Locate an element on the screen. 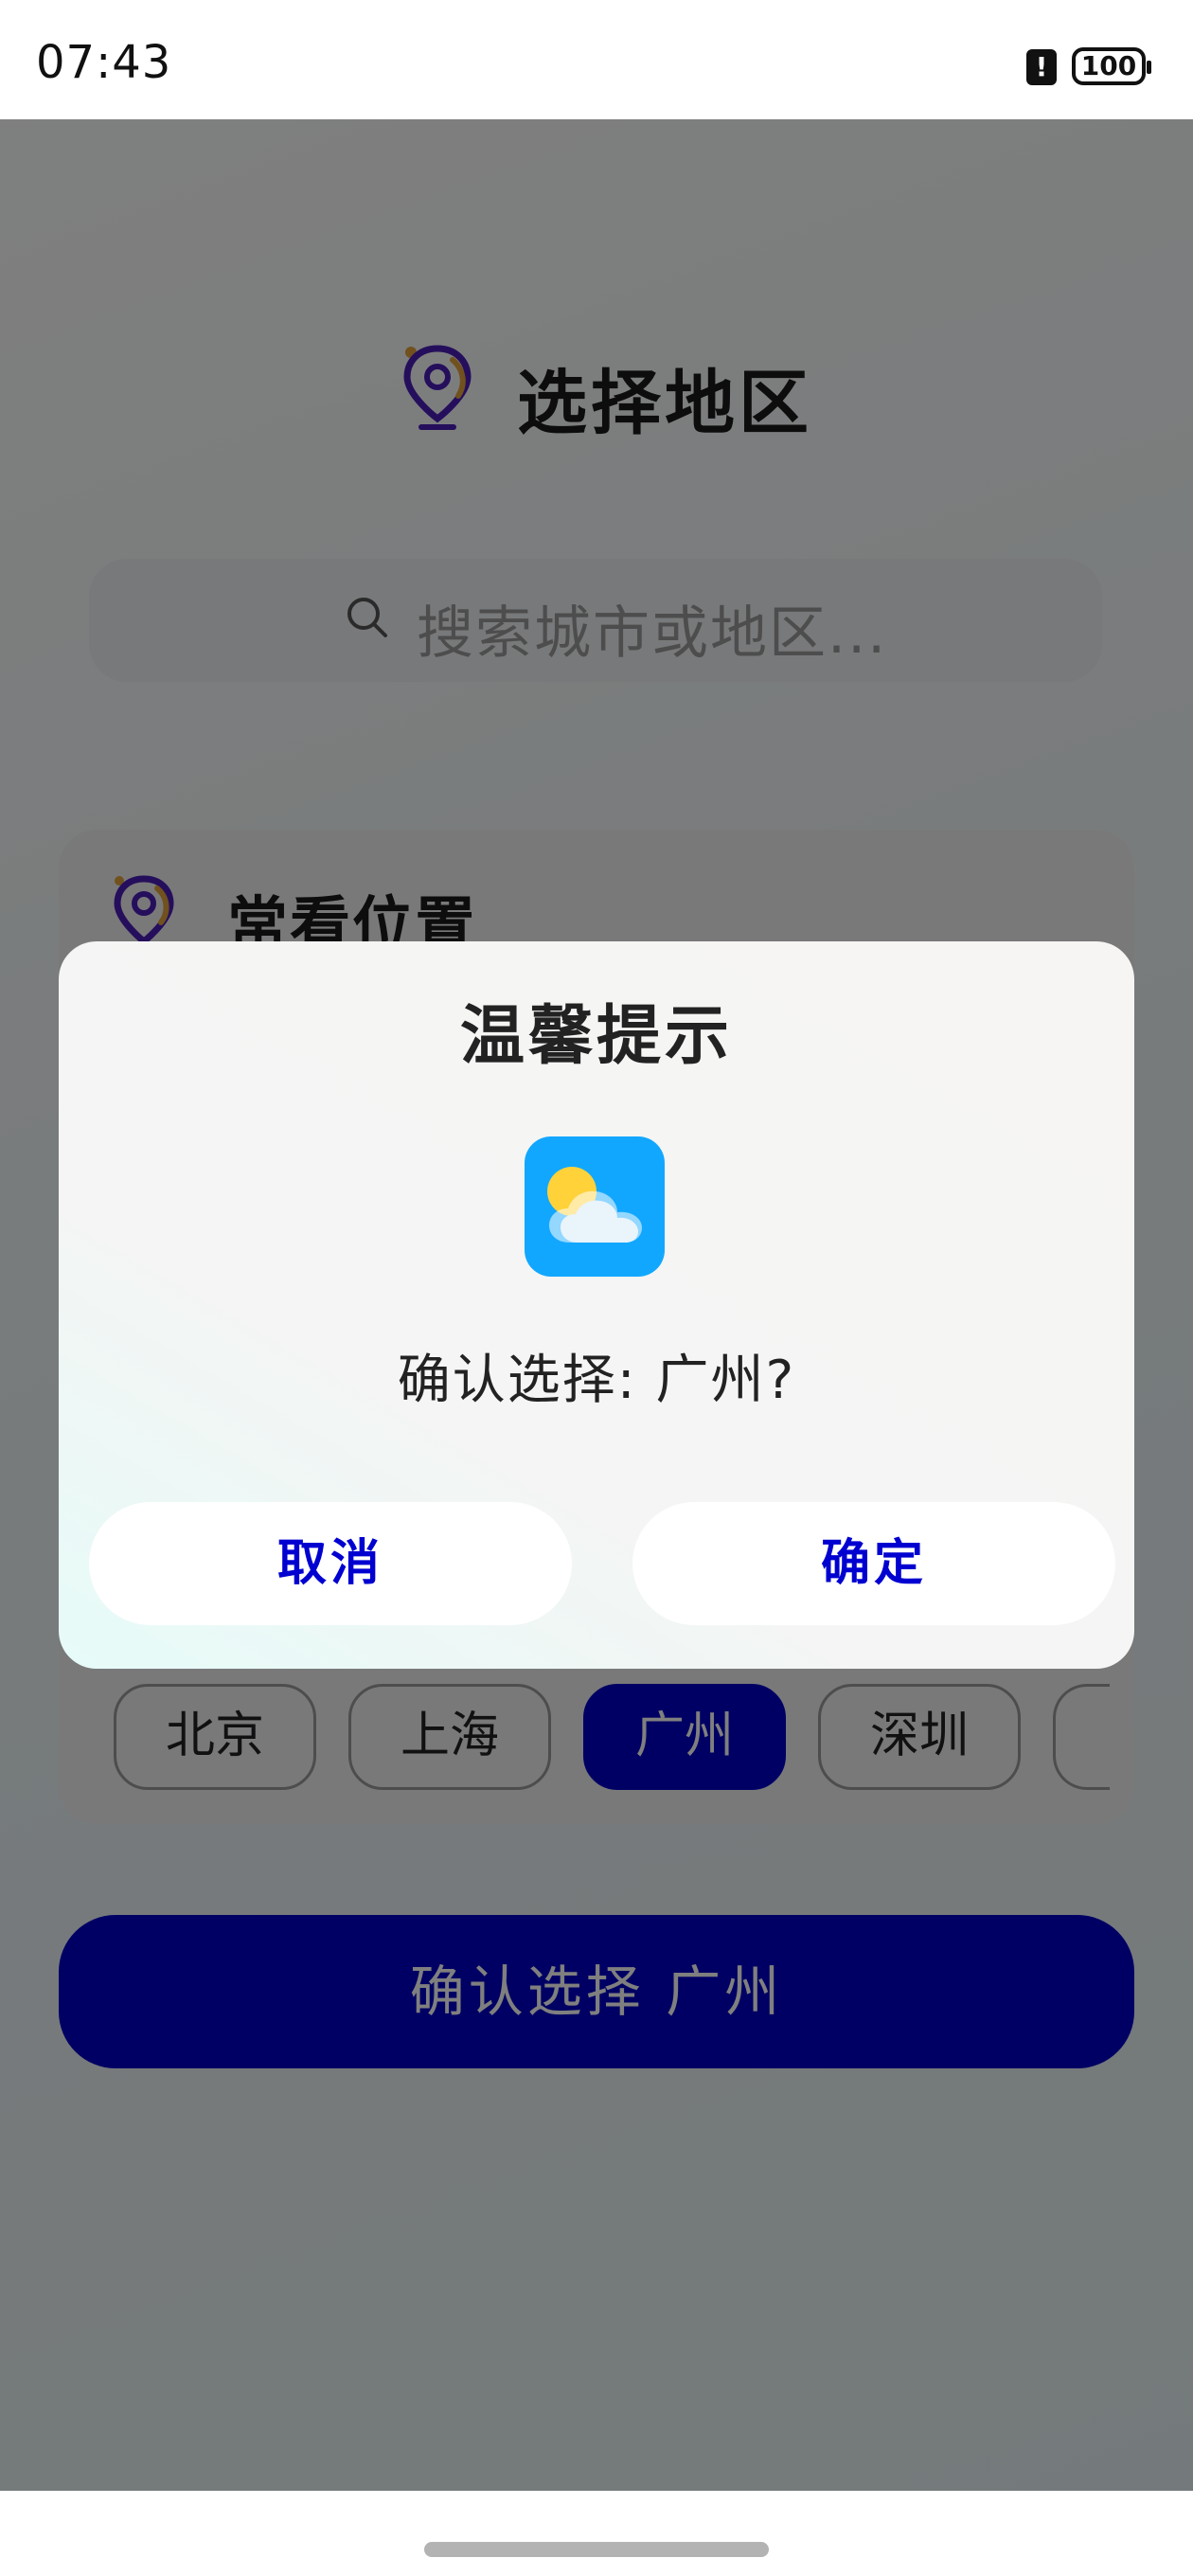 The image size is (1193, 2576). ok-button: 确定 is located at coordinates (873, 1563).